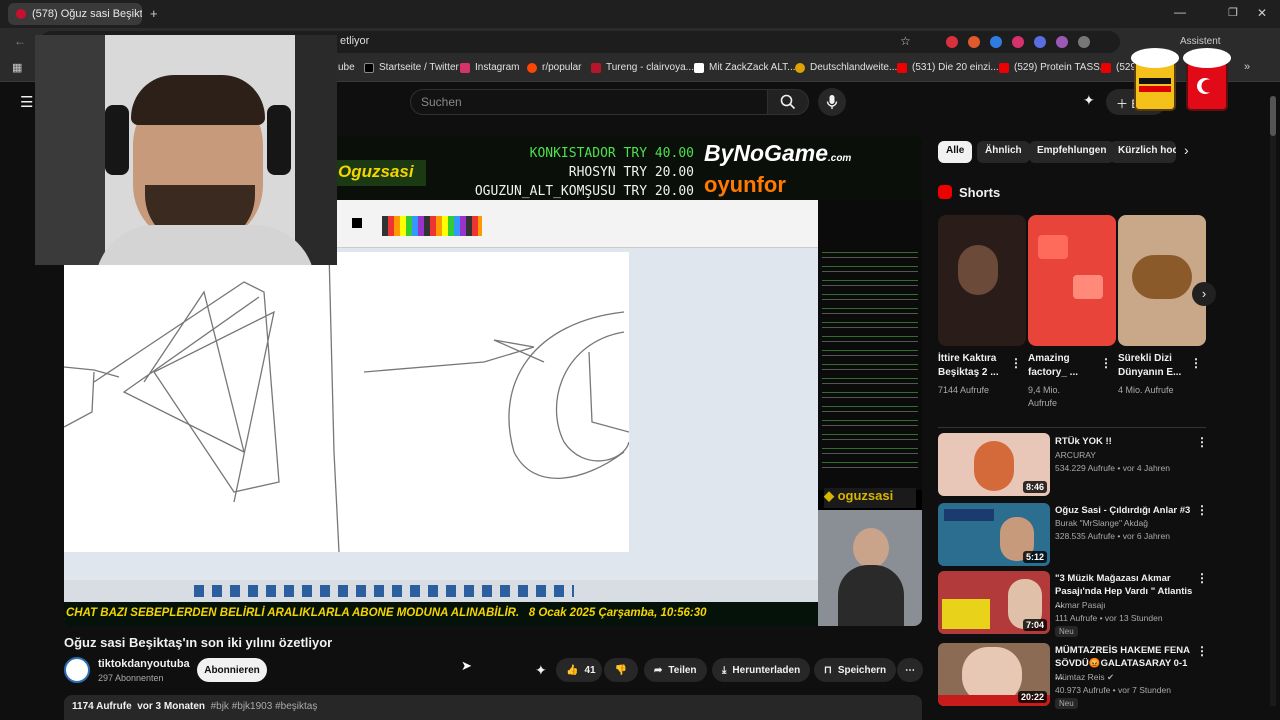  I want to click on new-badge: Neu, so click(1066, 631).